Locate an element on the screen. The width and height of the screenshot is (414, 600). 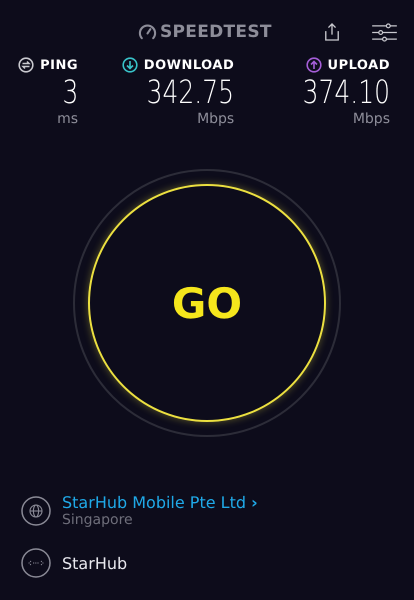
metric-label: UPLOAD is located at coordinates (359, 65).